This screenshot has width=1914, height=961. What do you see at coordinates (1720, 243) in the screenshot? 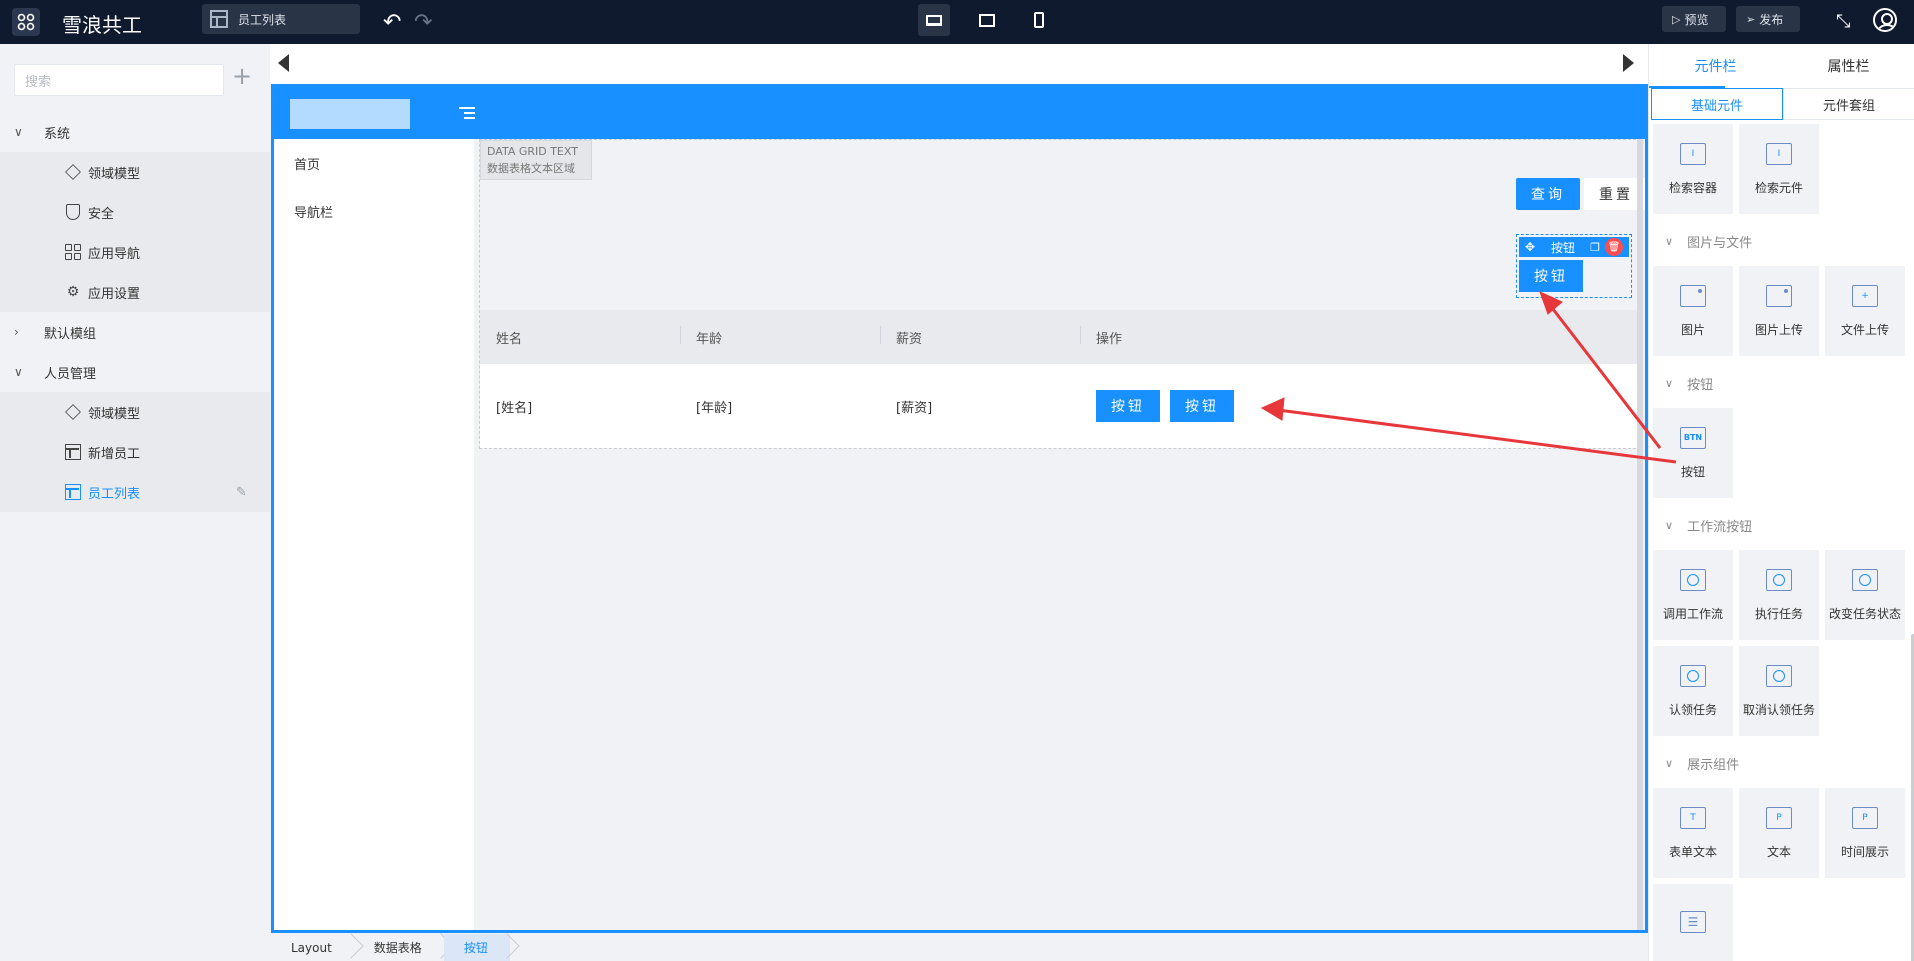
I see `section-title: 图片与文件` at bounding box center [1720, 243].